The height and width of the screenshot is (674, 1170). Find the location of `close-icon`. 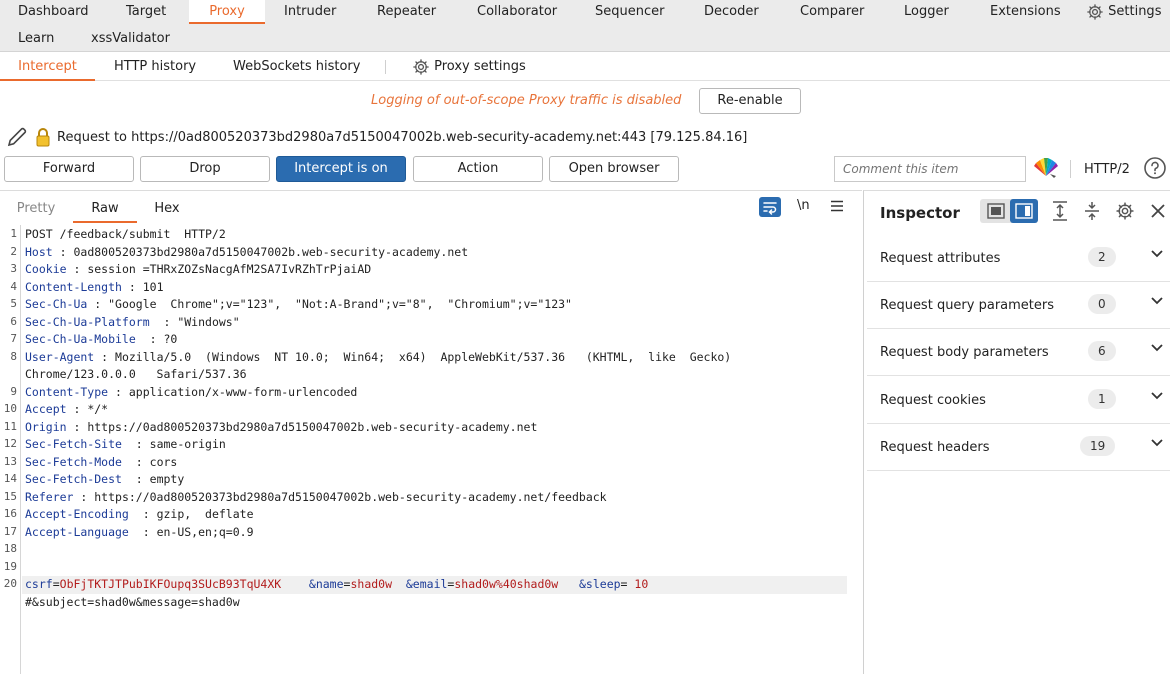

close-icon is located at coordinates (1158, 211).